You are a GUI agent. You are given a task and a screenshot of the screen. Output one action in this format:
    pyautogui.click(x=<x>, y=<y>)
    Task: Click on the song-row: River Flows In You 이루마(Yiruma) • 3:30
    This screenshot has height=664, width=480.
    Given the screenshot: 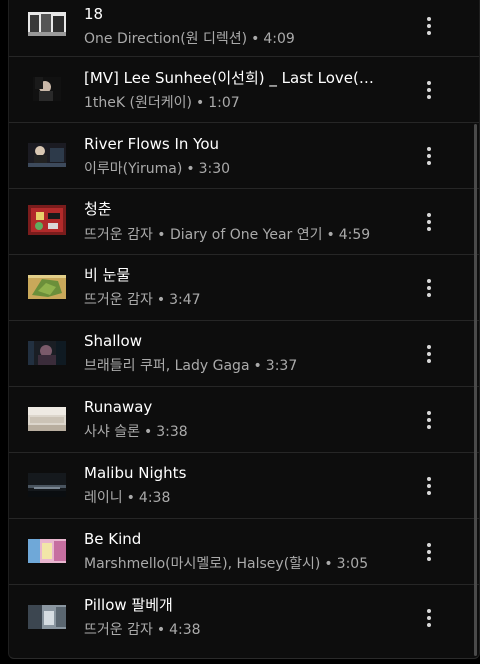 What is the action you would take?
    pyautogui.click(x=244, y=156)
    